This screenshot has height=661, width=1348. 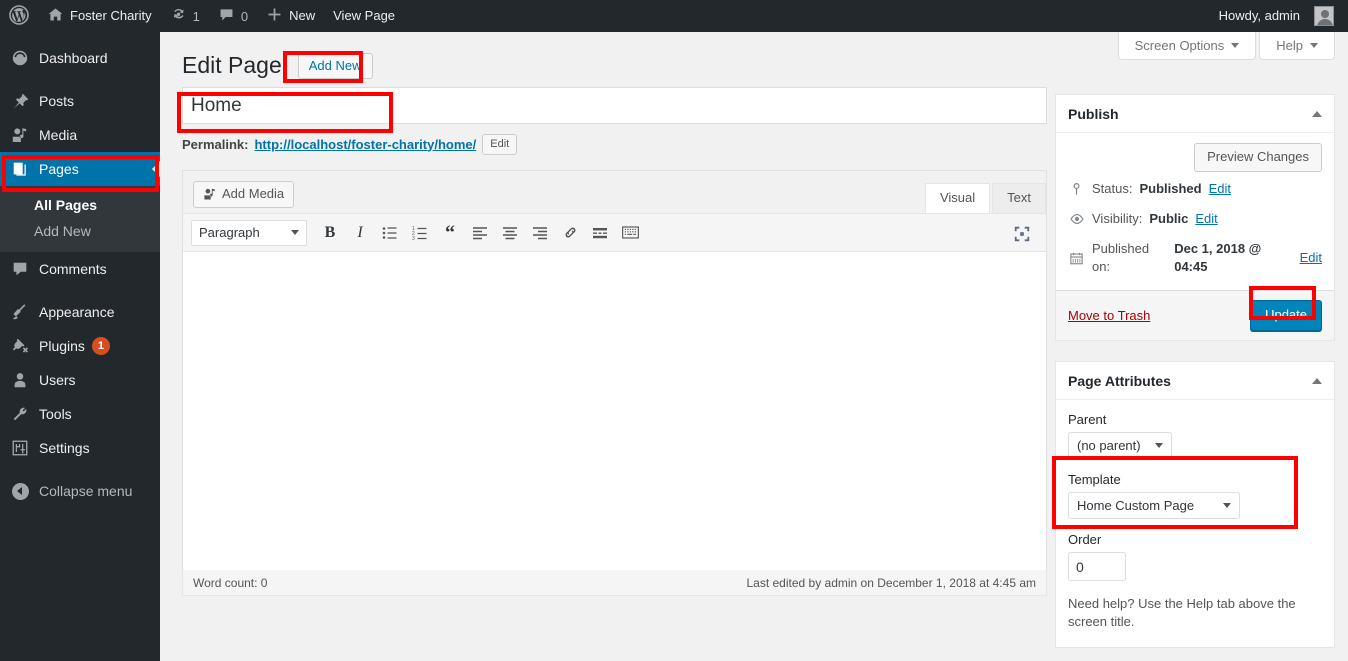 What do you see at coordinates (1206, 219) in the screenshot?
I see `visibility-edit-link: Edit` at bounding box center [1206, 219].